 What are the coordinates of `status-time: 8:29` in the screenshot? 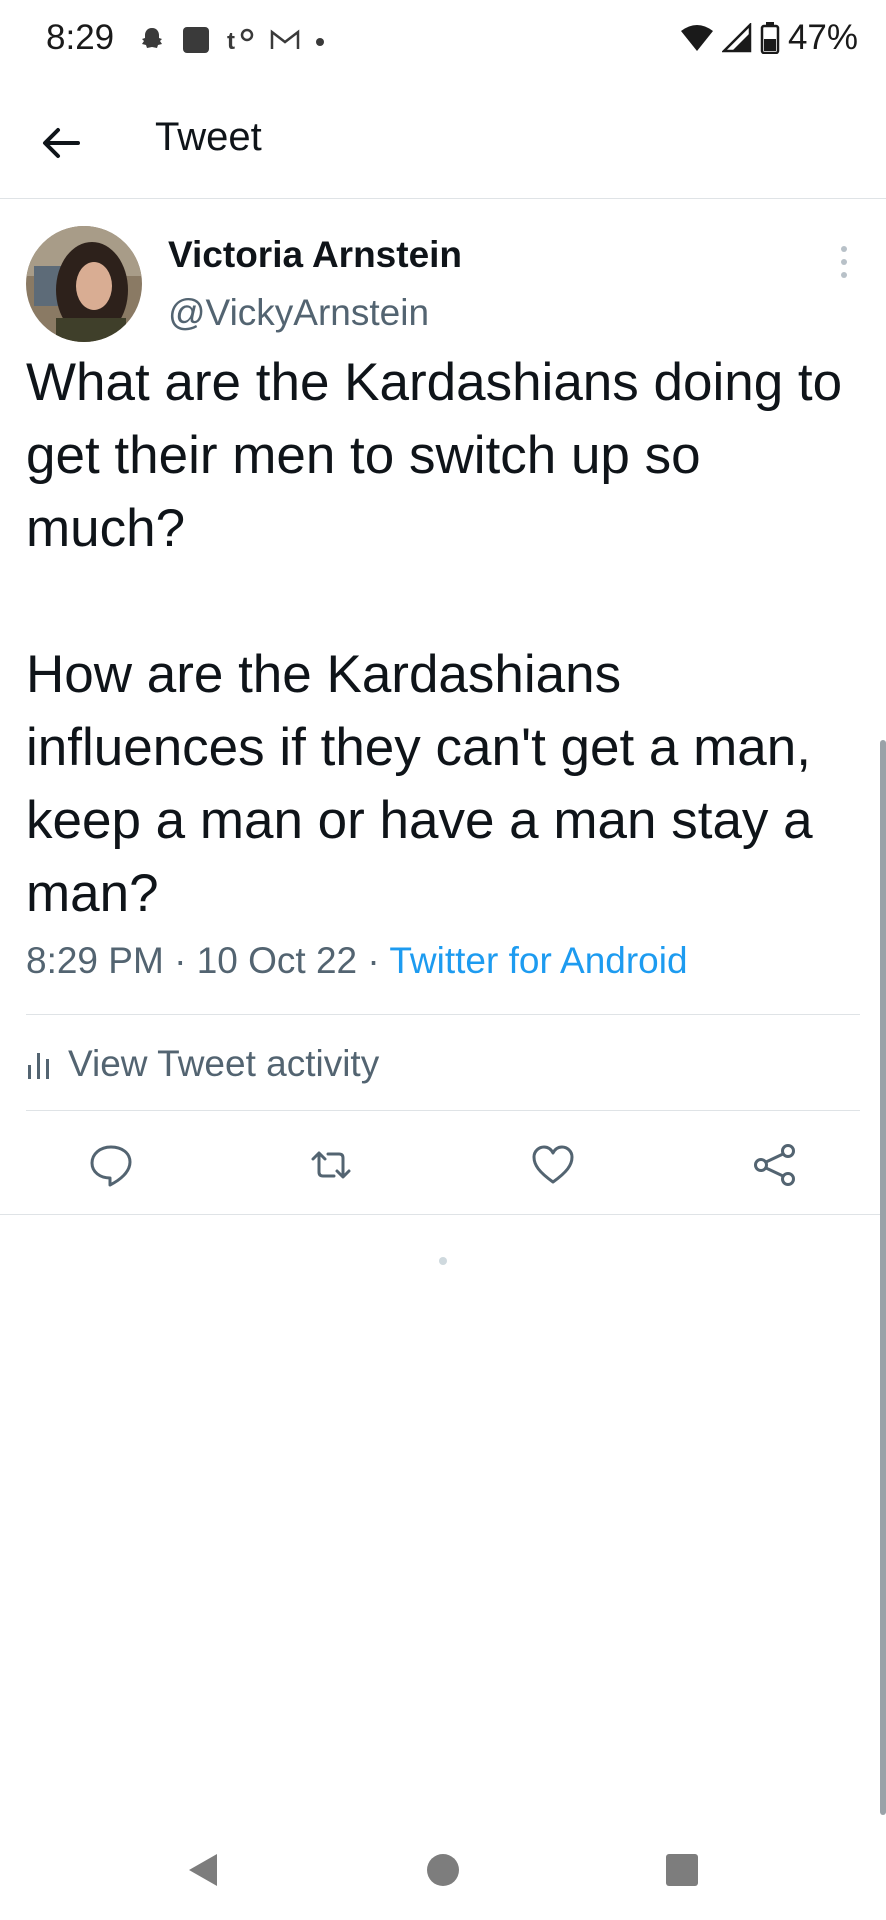 It's located at (80, 37).